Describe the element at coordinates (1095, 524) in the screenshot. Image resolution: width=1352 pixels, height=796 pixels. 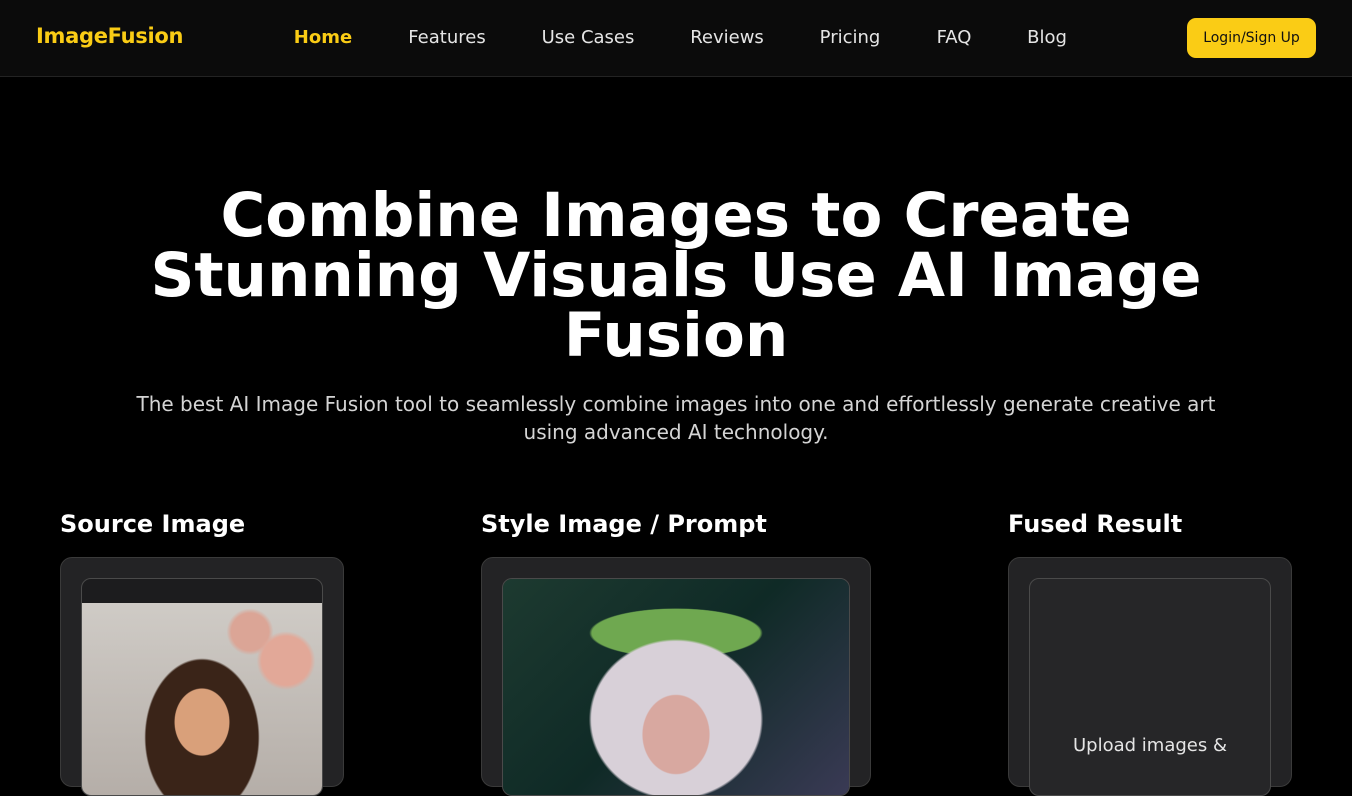
I see `fused-result-heading: Fused Result` at that location.